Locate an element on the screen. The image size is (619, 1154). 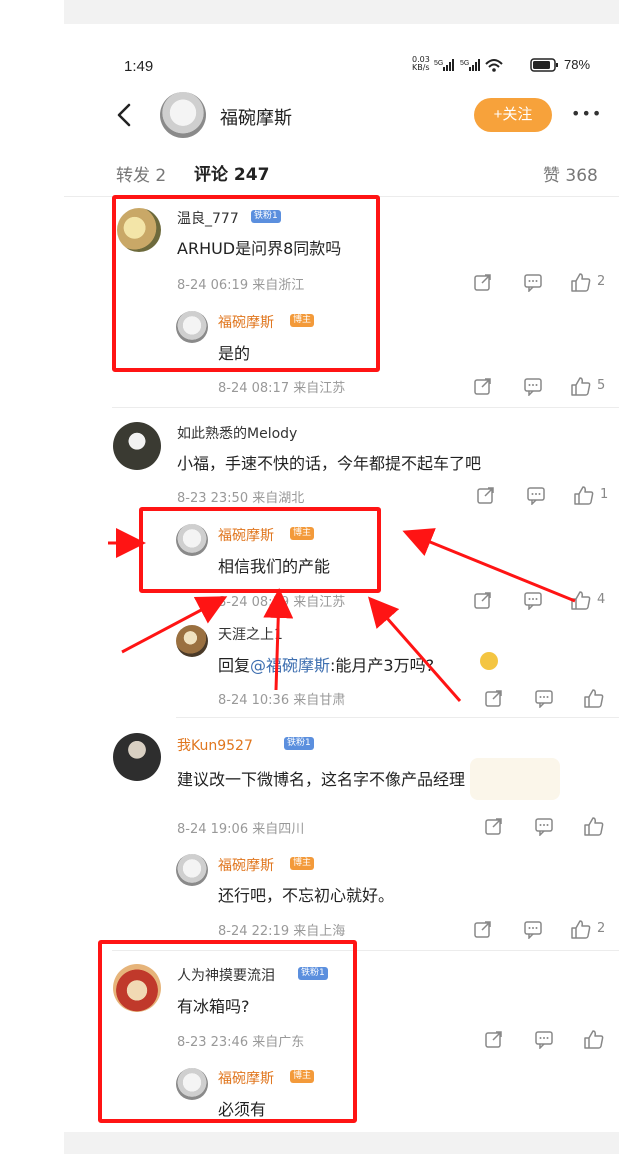
annotation-arrows is located at coordinates (342, 615).